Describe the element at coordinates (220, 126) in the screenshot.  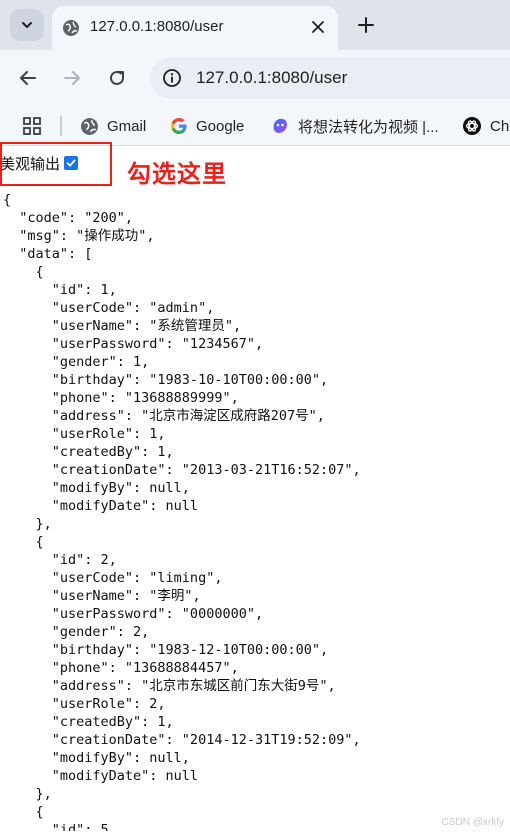
I see `bookmark-label: Google` at that location.